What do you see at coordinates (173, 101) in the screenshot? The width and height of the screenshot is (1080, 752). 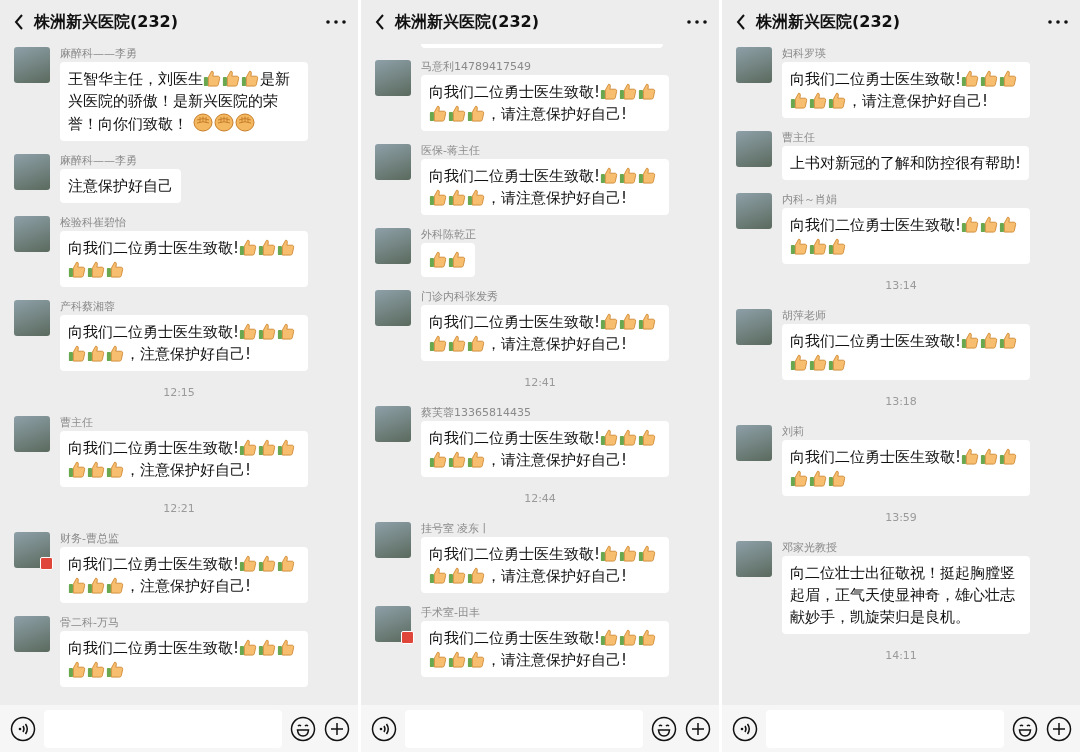 I see `message-text: 兴医院的骄傲！是新兴医院的荣` at bounding box center [173, 101].